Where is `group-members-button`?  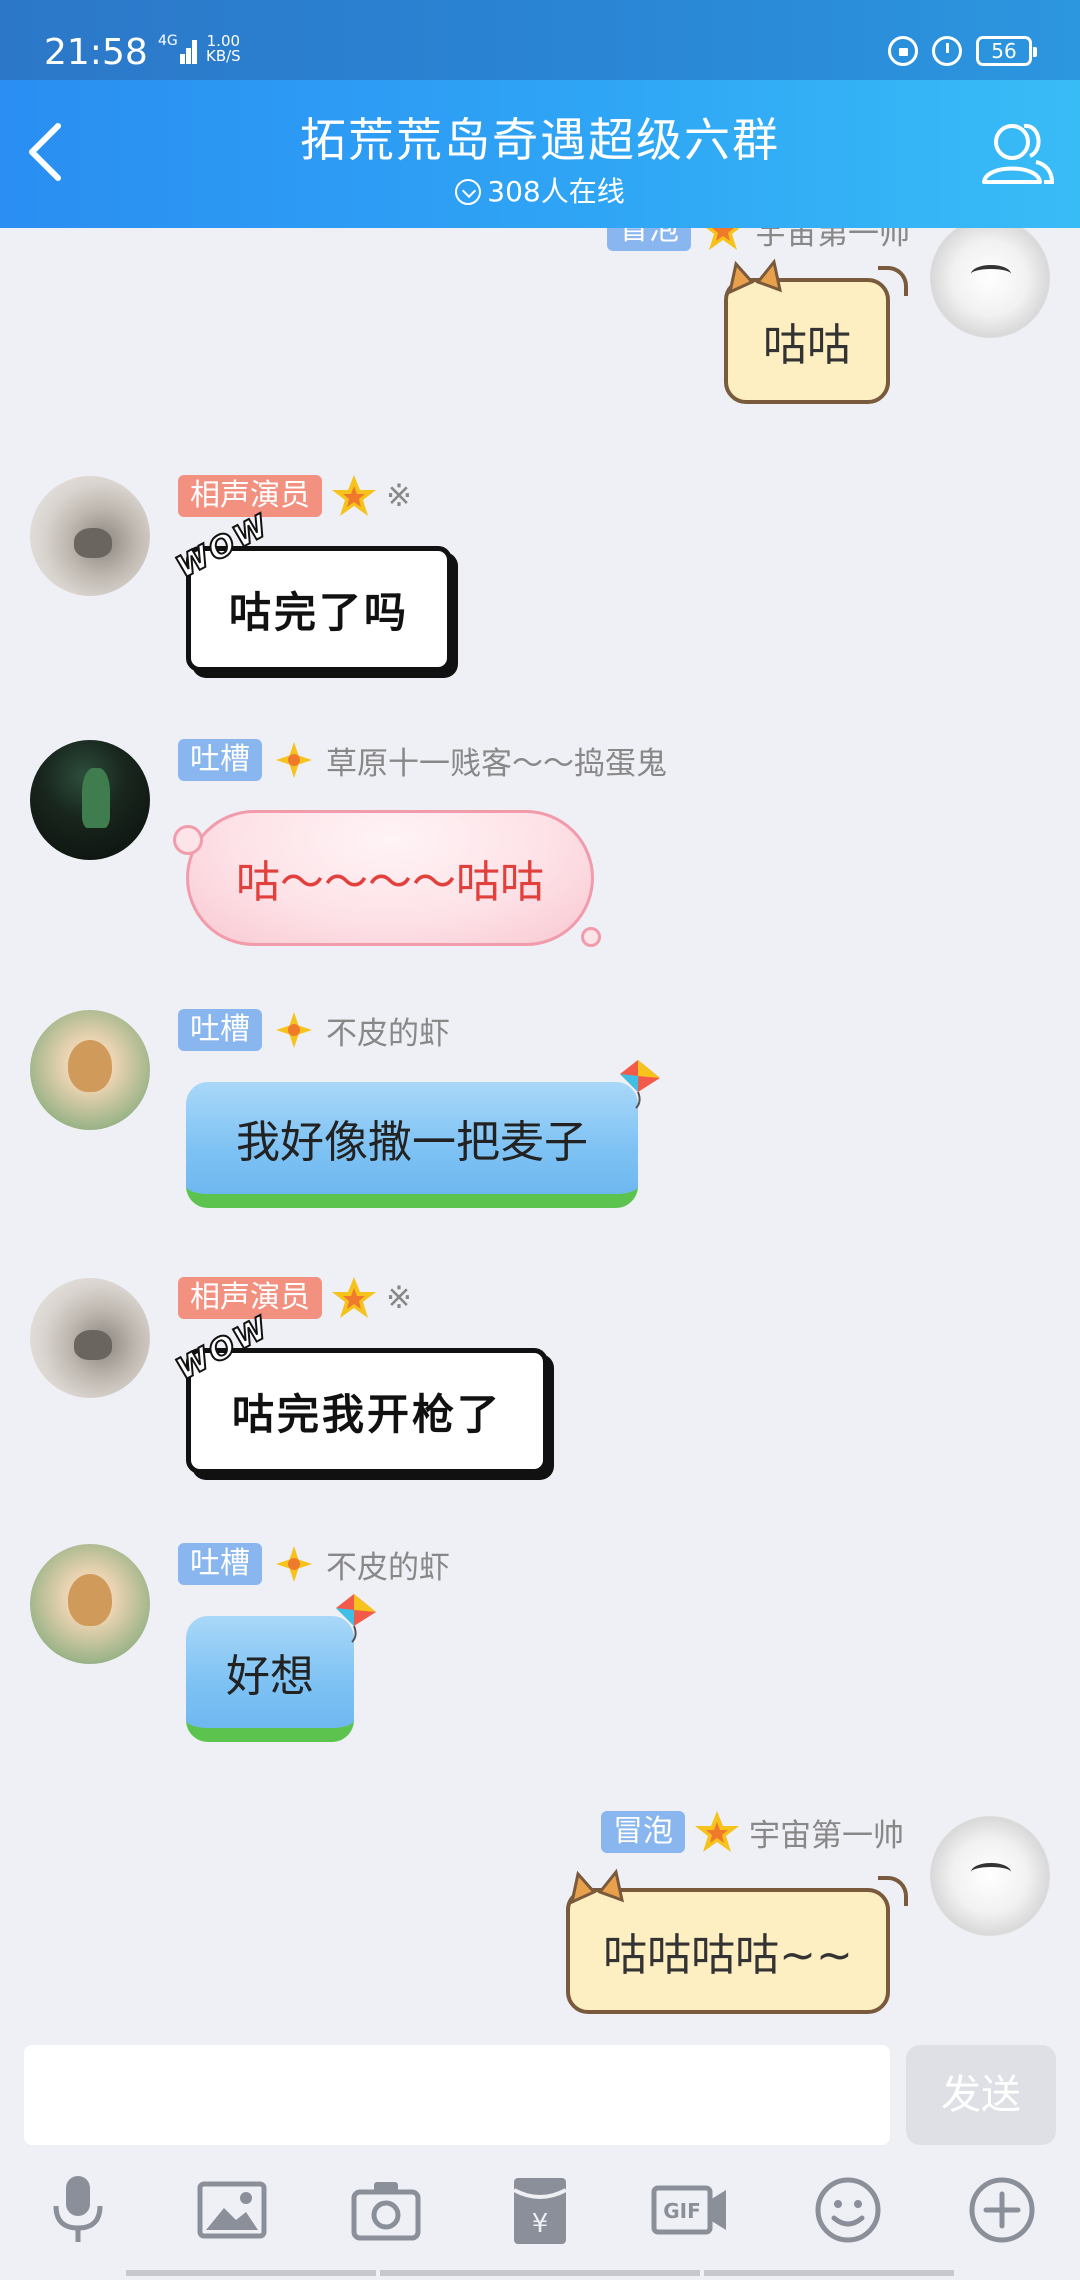
group-members-button is located at coordinates (1016, 152).